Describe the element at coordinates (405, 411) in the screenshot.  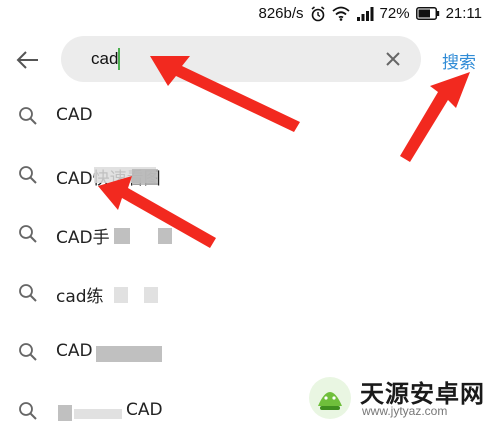
I see `watermark-url: www.jytyaz.com` at that location.